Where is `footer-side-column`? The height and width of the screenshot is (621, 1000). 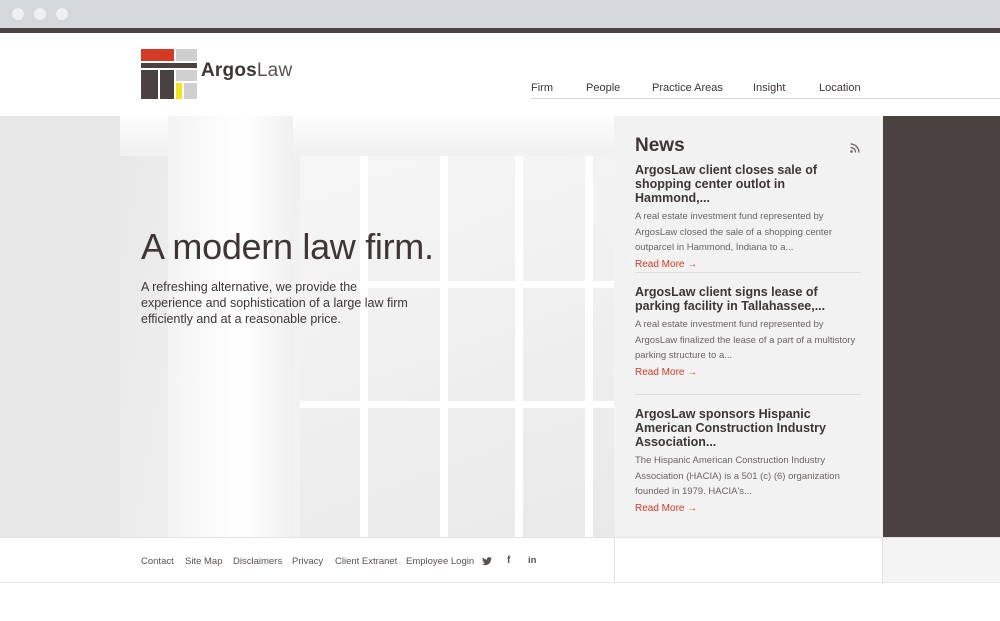 footer-side-column is located at coordinates (941, 560).